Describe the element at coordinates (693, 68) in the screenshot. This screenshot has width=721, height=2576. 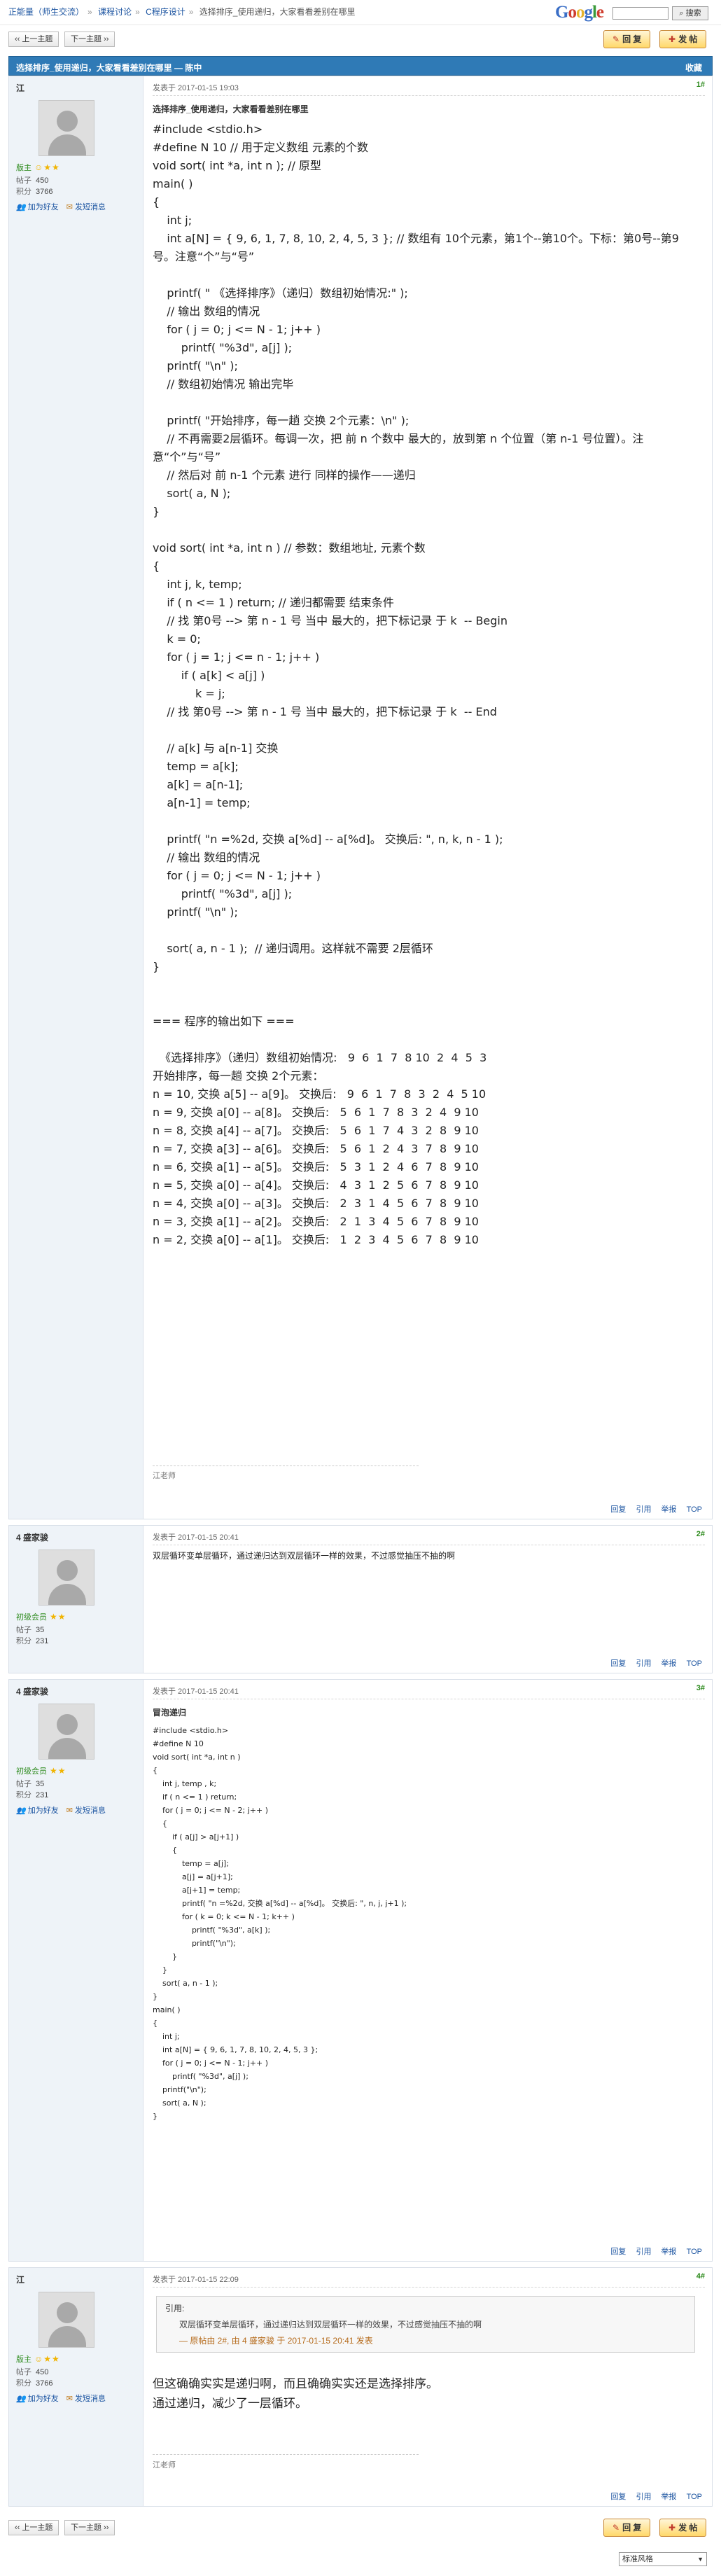
I see `favorite-link: 收藏` at that location.